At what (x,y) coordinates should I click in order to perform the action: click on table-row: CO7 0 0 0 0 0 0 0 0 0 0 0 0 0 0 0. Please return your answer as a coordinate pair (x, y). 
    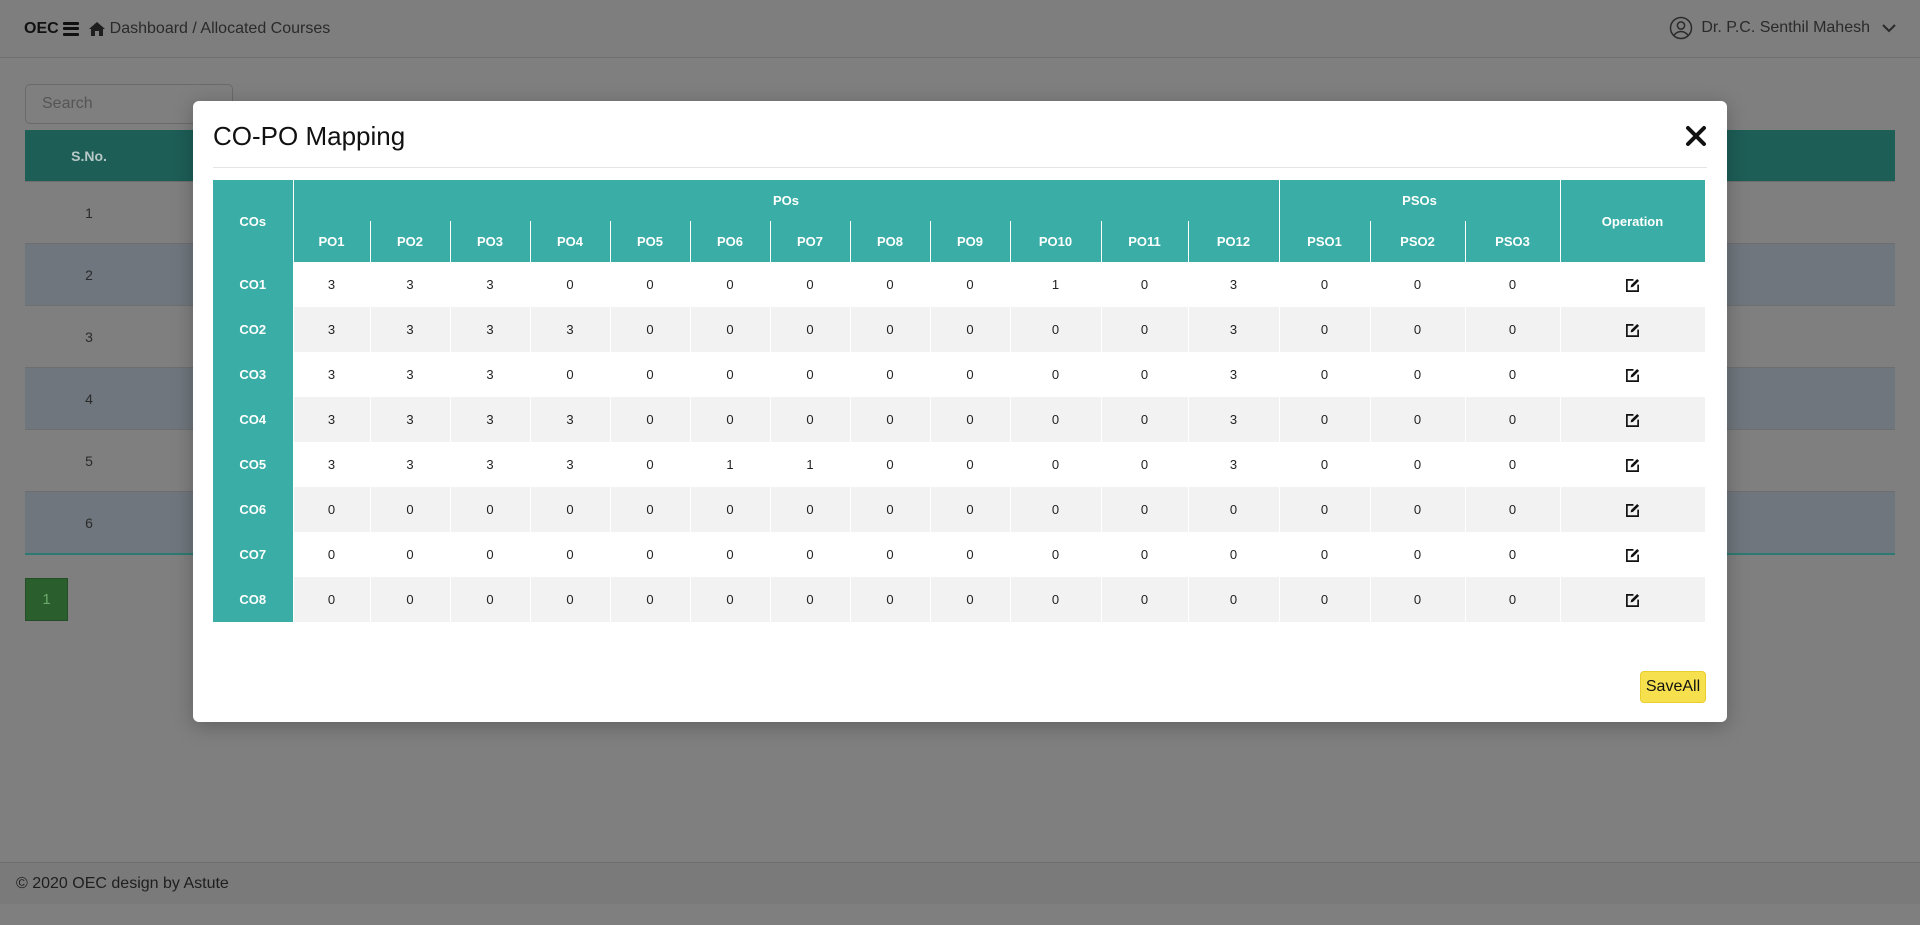
    Looking at the image, I should click on (959, 554).